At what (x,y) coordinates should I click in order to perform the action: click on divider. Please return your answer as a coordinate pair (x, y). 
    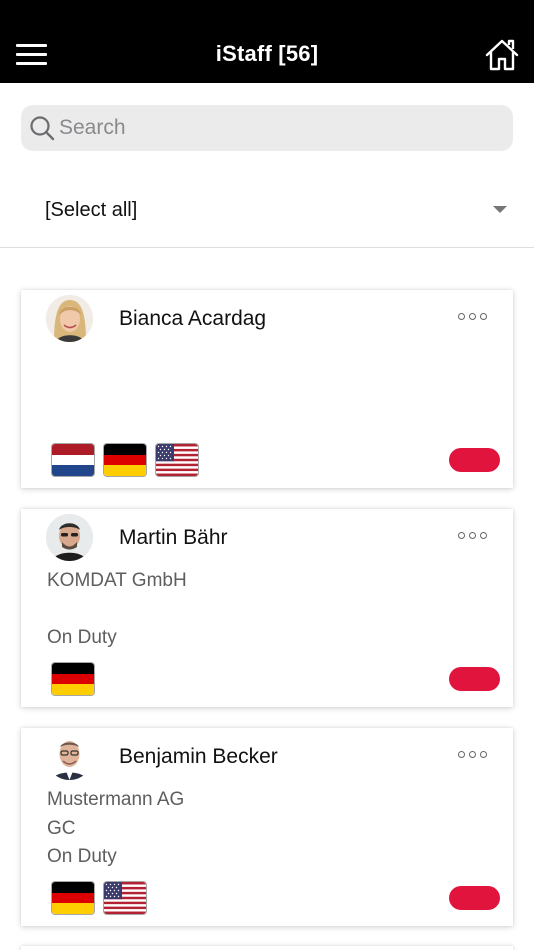
    Looking at the image, I should click on (267, 247).